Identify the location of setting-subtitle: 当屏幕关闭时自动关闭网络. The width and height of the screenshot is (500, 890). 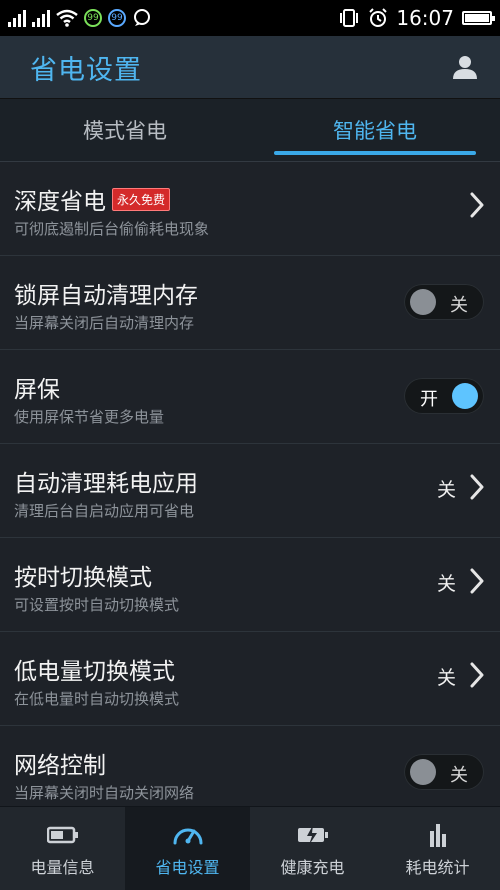
(104, 793).